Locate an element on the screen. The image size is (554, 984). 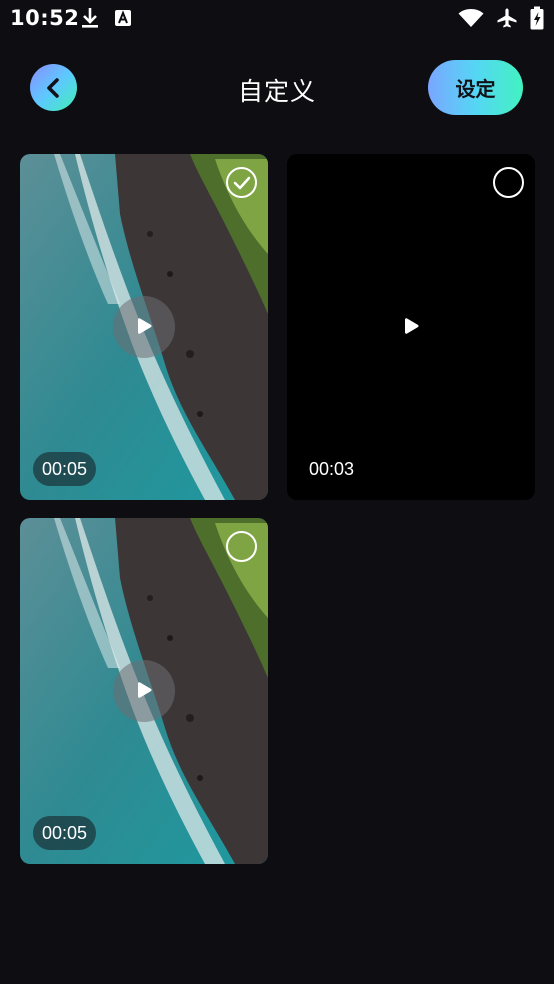
wifi-icon is located at coordinates (471, 18).